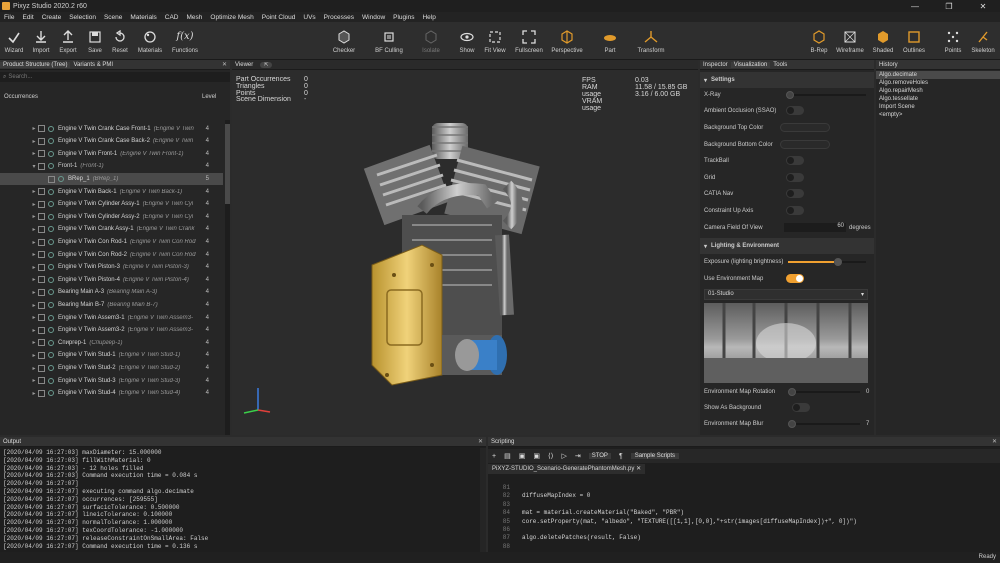 Image resolution: width=1000 pixels, height=563 pixels. What do you see at coordinates (795, 177) in the screenshot?
I see `grid-toggle` at bounding box center [795, 177].